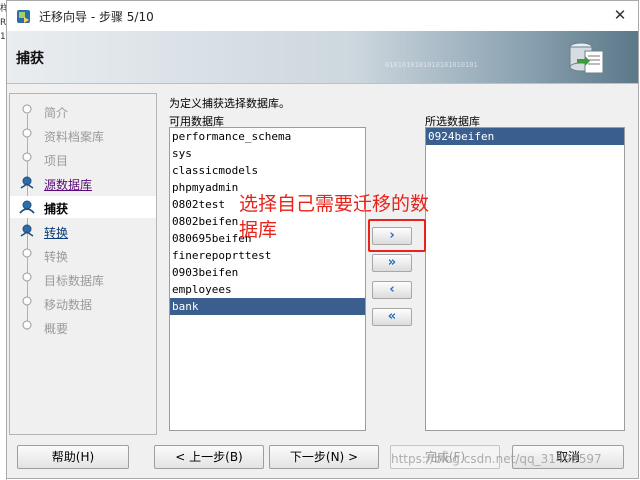 The image size is (640, 480). What do you see at coordinates (620, 15) in the screenshot?
I see `close-icon: ✕` at bounding box center [620, 15].